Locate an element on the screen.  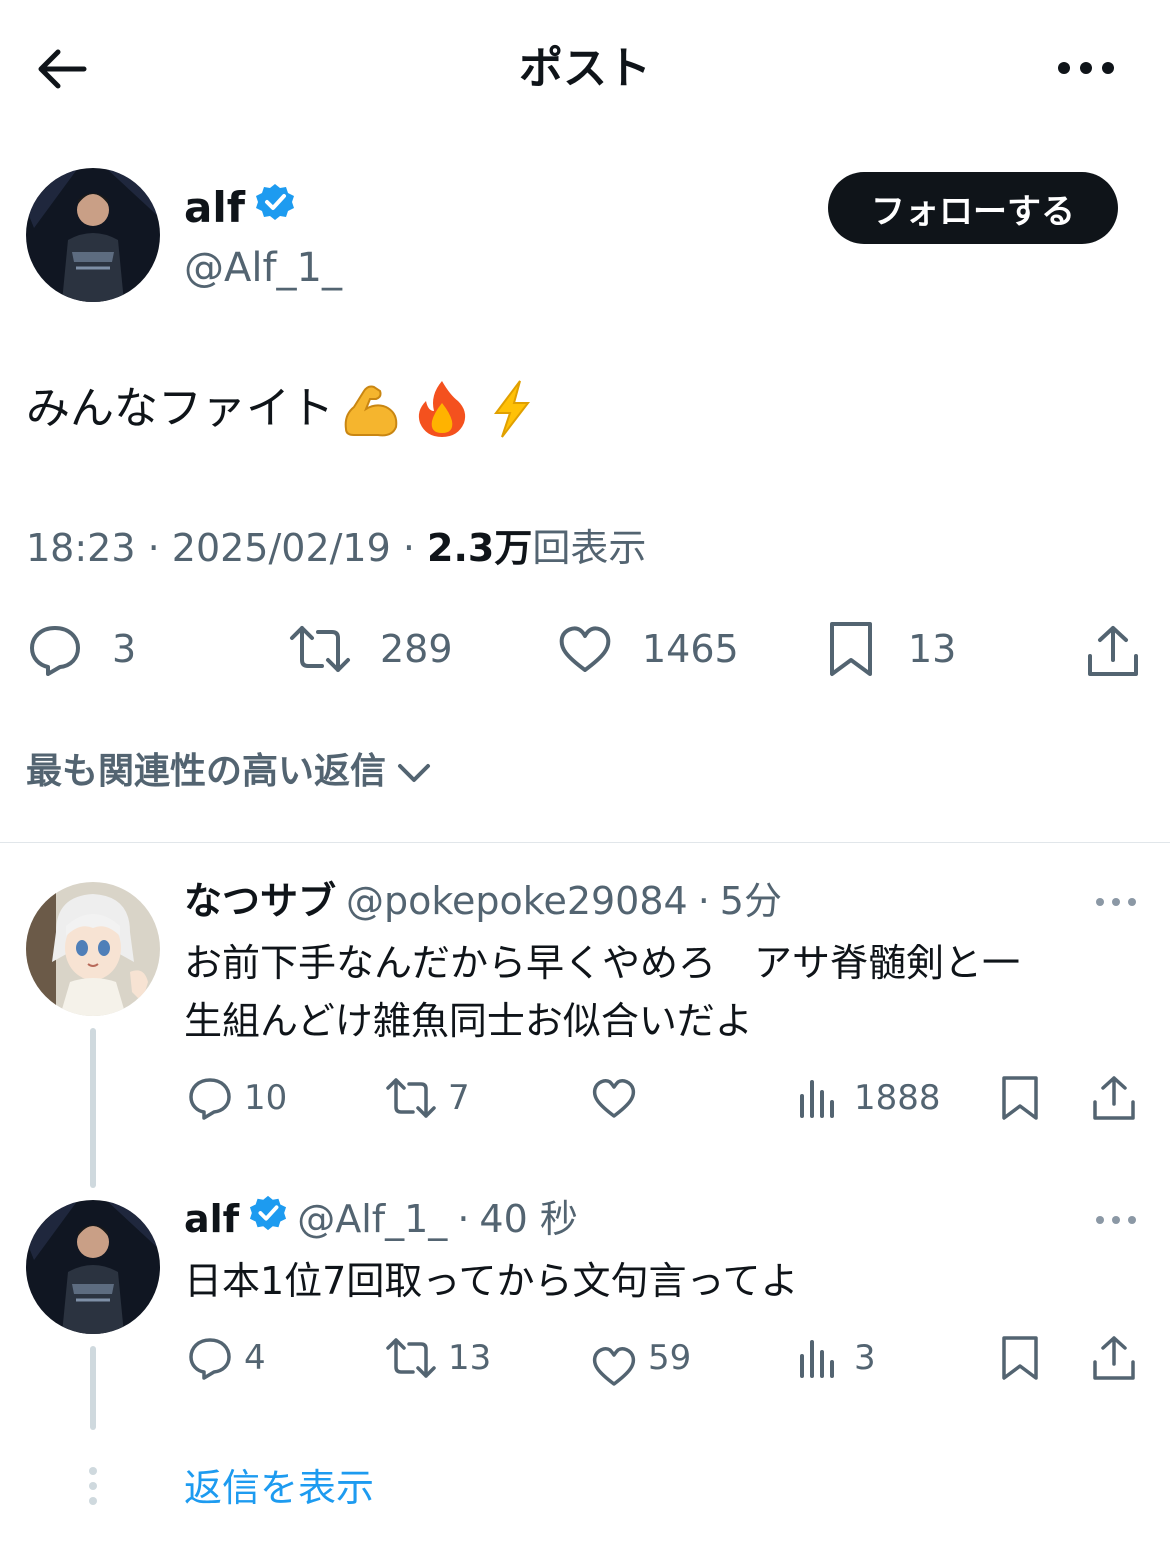
show-replies-link: 返信を表示 is located at coordinates (279, 1488).